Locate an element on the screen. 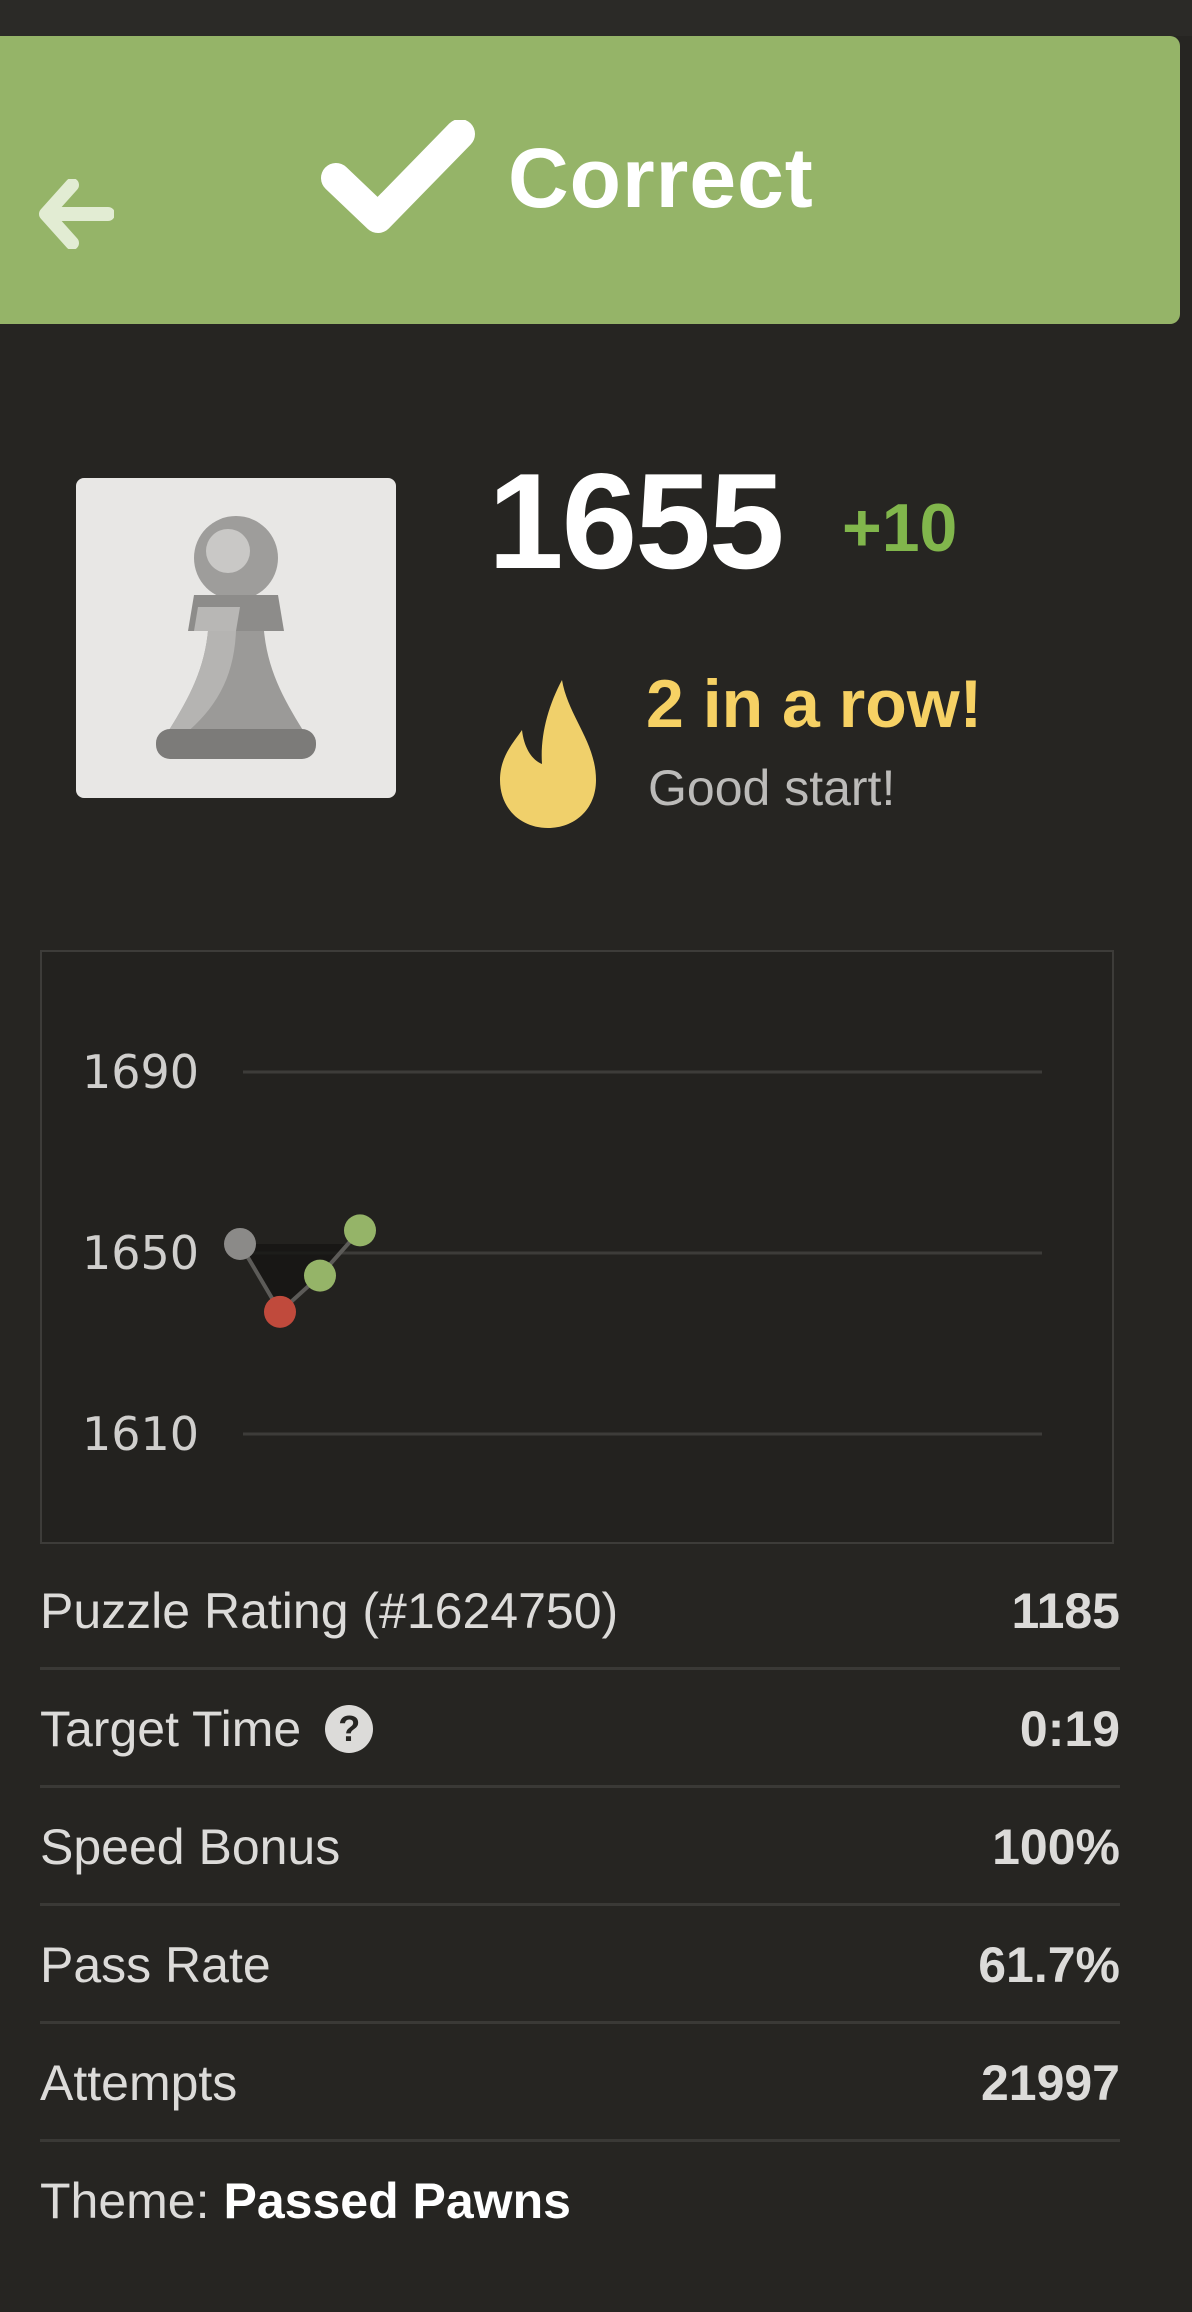 This screenshot has width=1192, height=2312. top-strip is located at coordinates (596, 18).